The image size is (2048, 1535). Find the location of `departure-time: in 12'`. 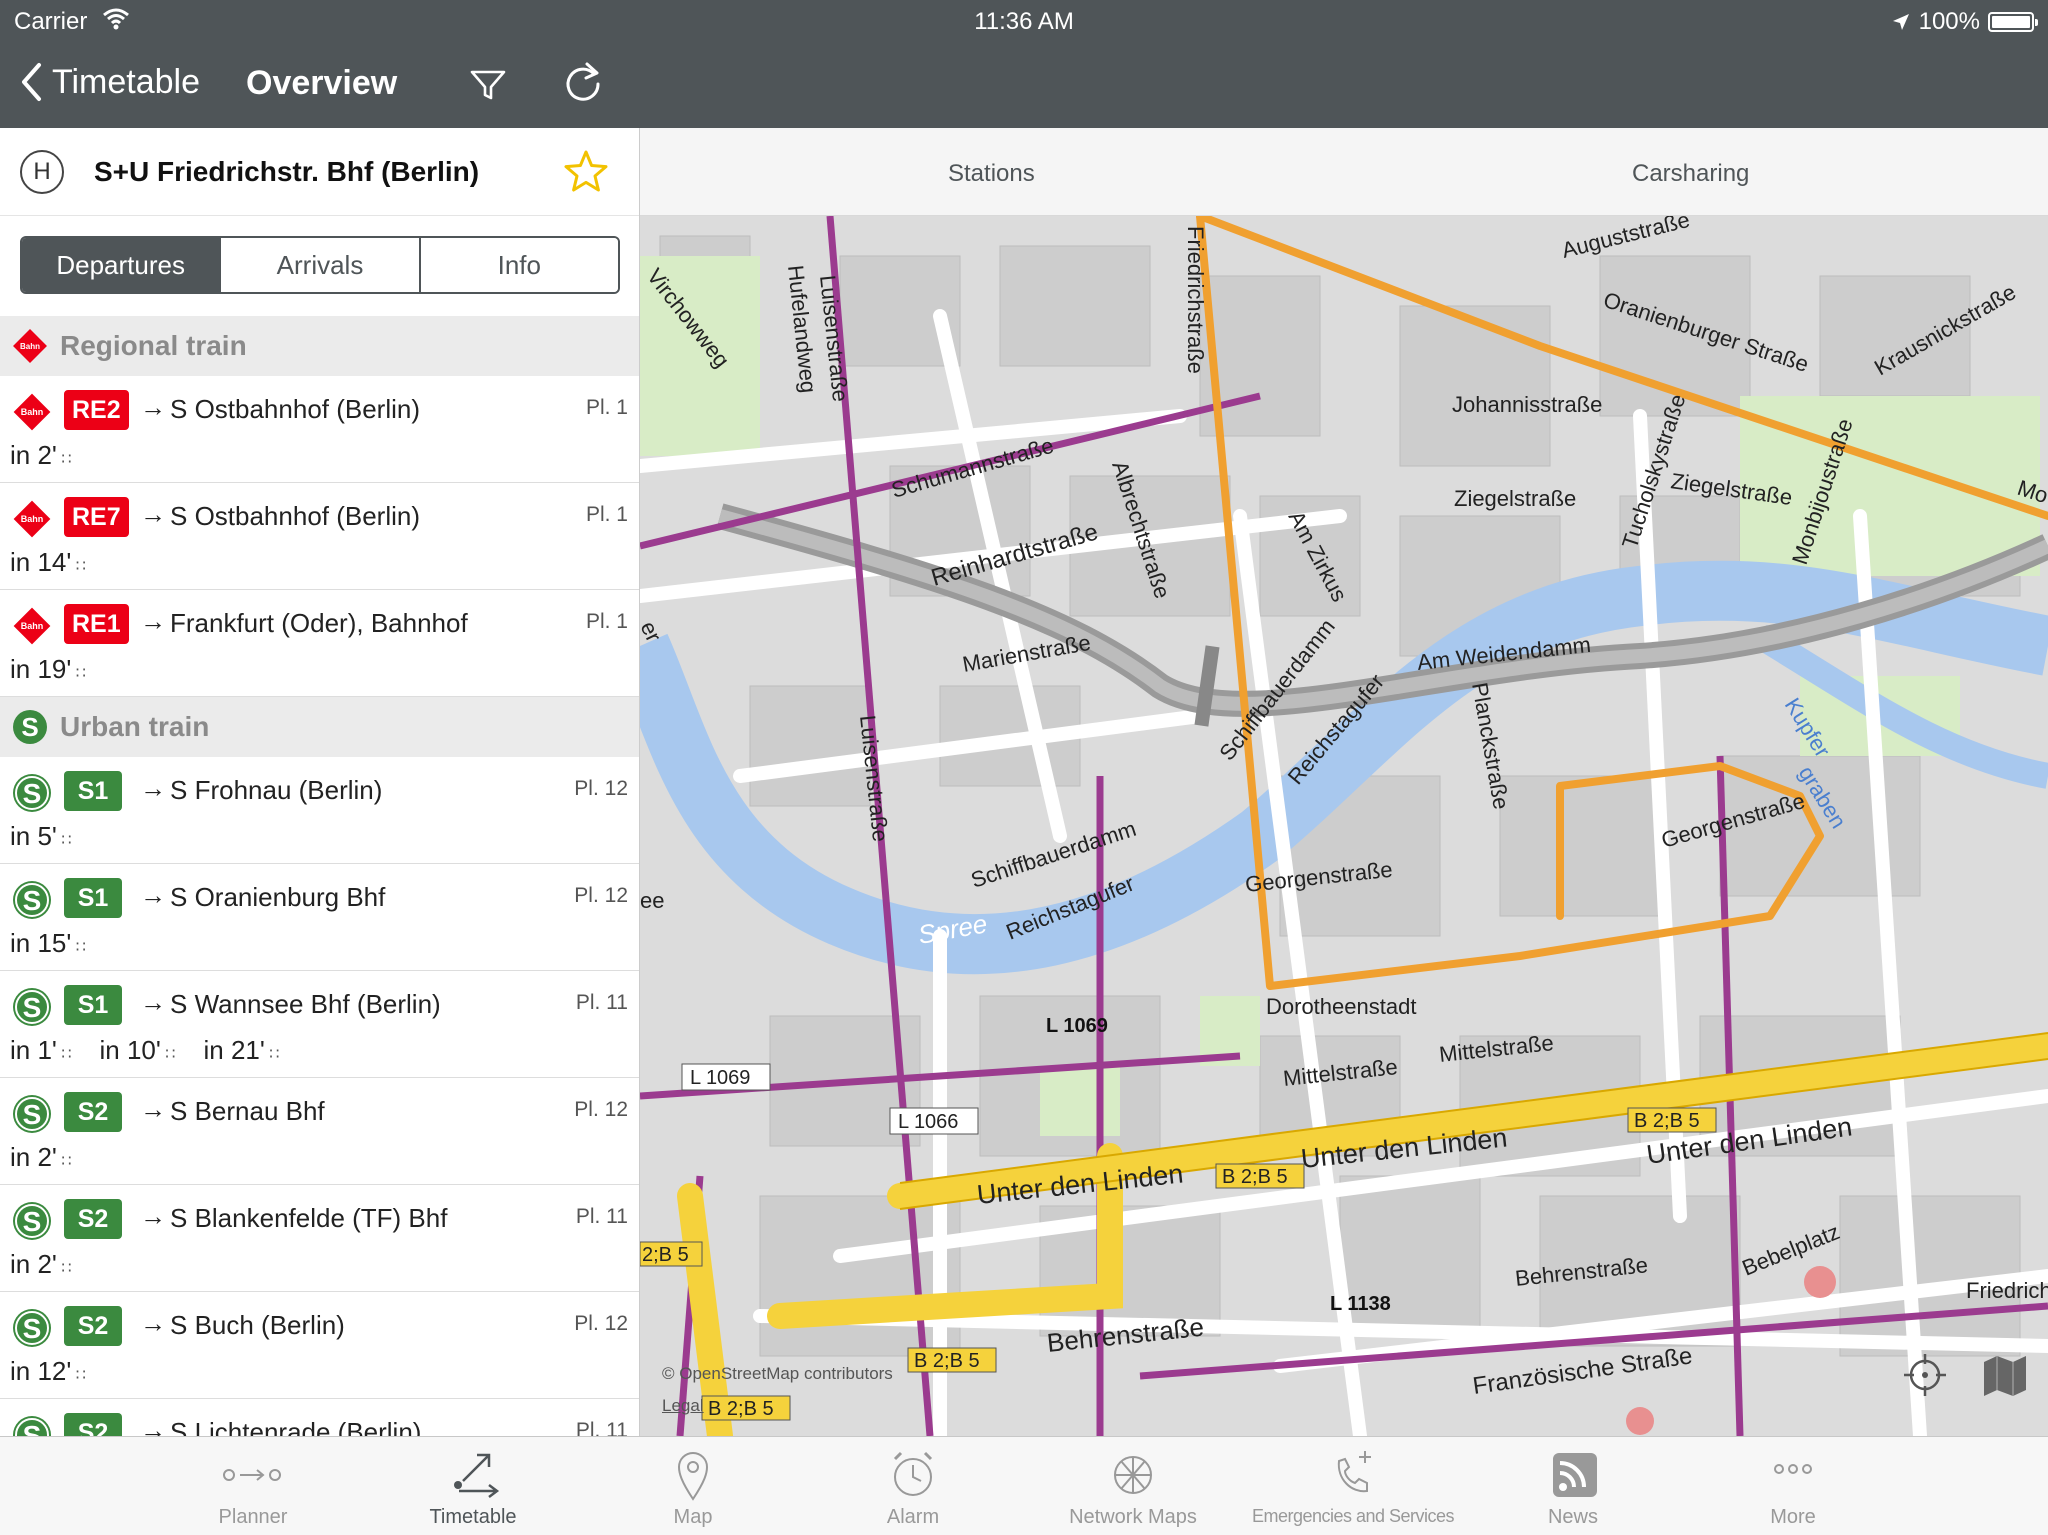

departure-time: in 12' is located at coordinates (48, 1371).